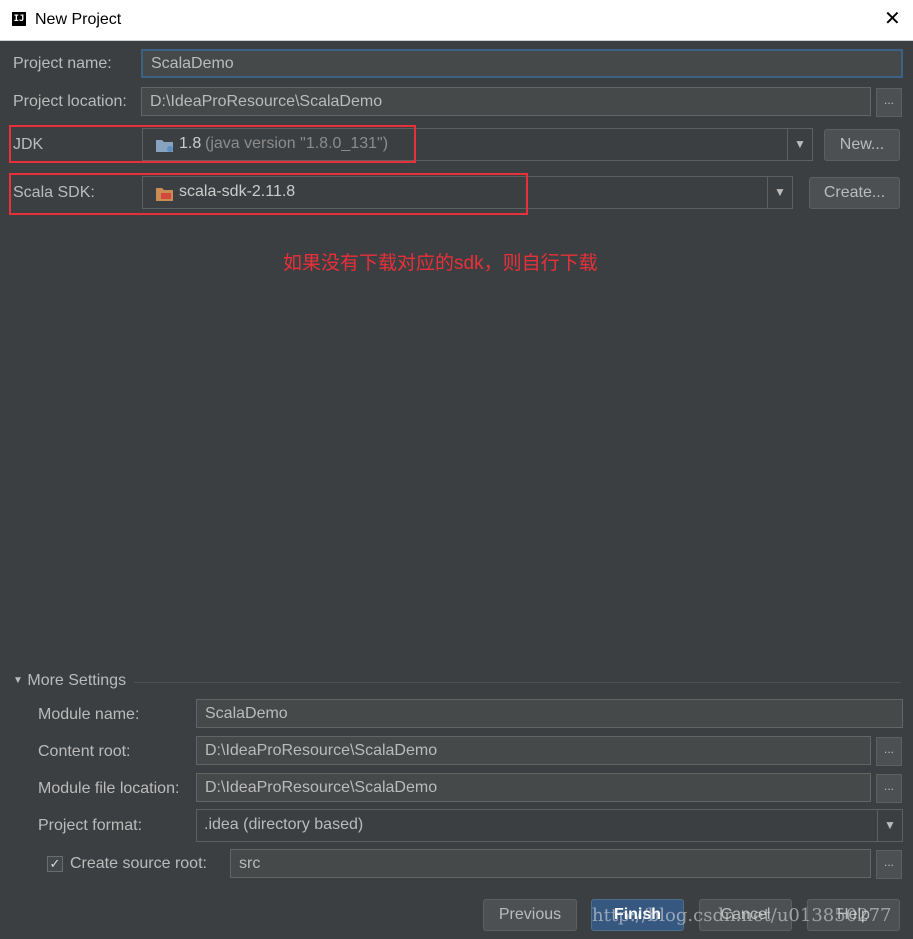  I want to click on more-settings-toggle: ▼ More Settings, so click(69, 681).